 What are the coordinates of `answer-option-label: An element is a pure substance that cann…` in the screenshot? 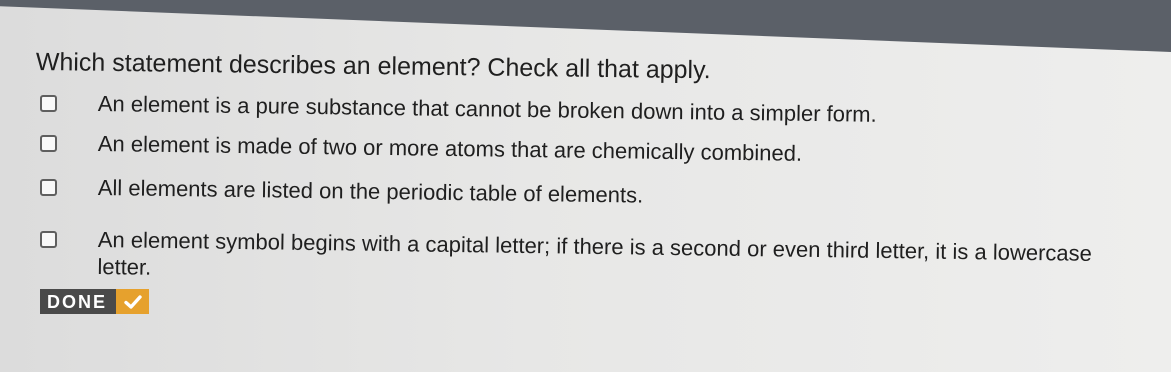 It's located at (487, 108).